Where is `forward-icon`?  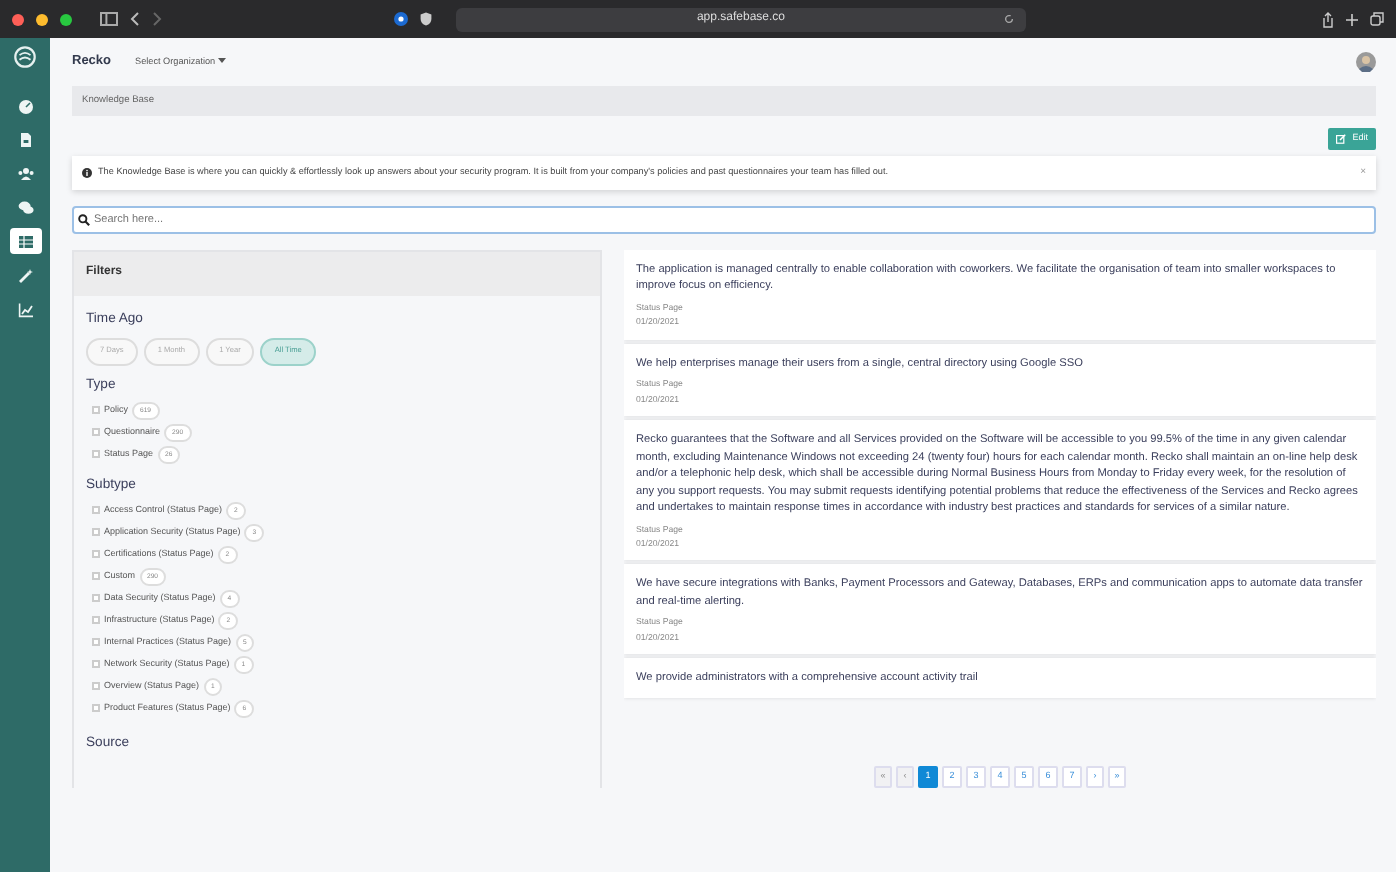 forward-icon is located at coordinates (157, 19).